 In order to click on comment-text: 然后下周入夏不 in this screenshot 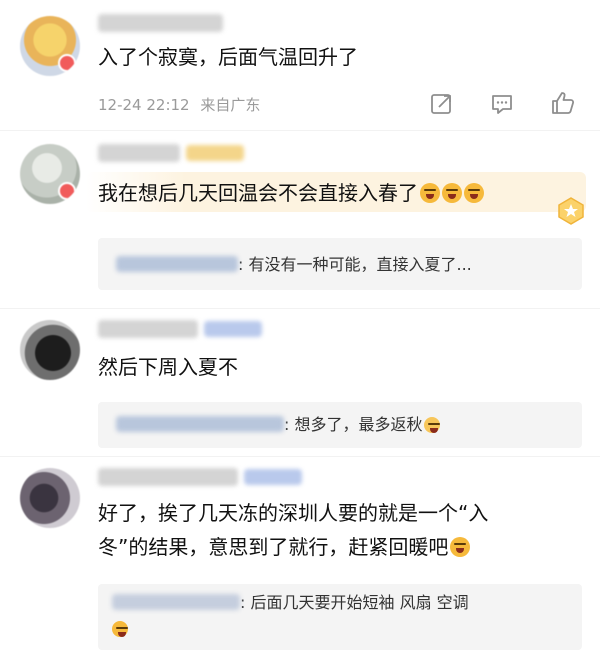, I will do `click(168, 367)`.